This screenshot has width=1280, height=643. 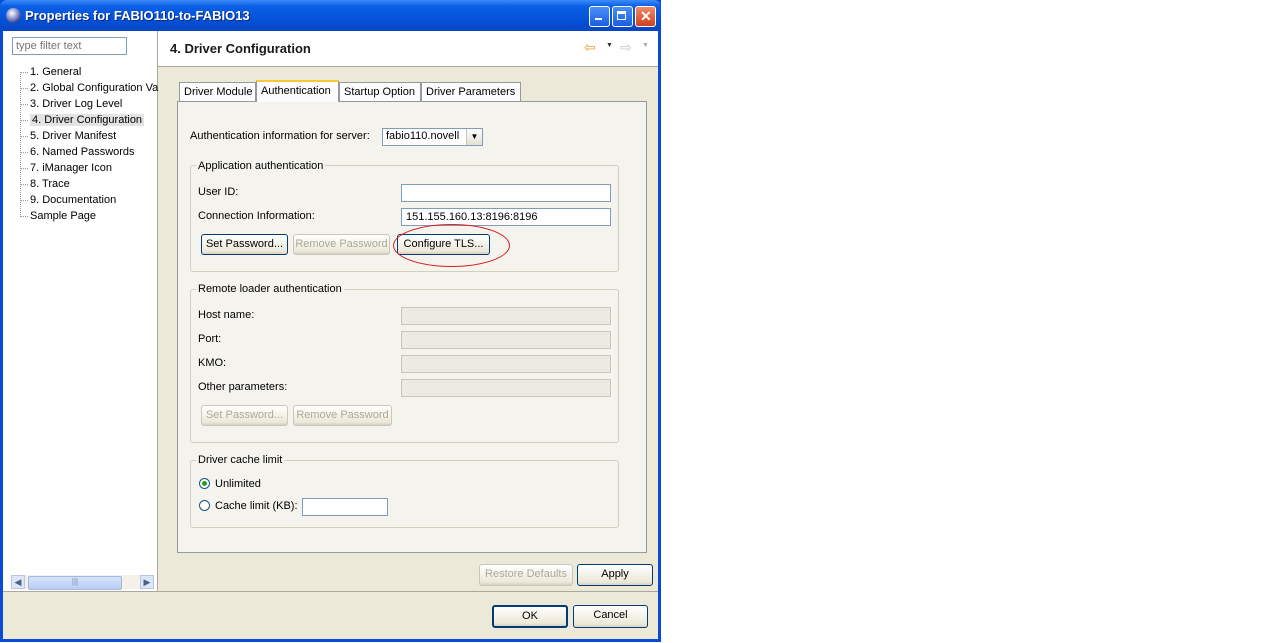 I want to click on host-name-field, so click(x=506, y=316).